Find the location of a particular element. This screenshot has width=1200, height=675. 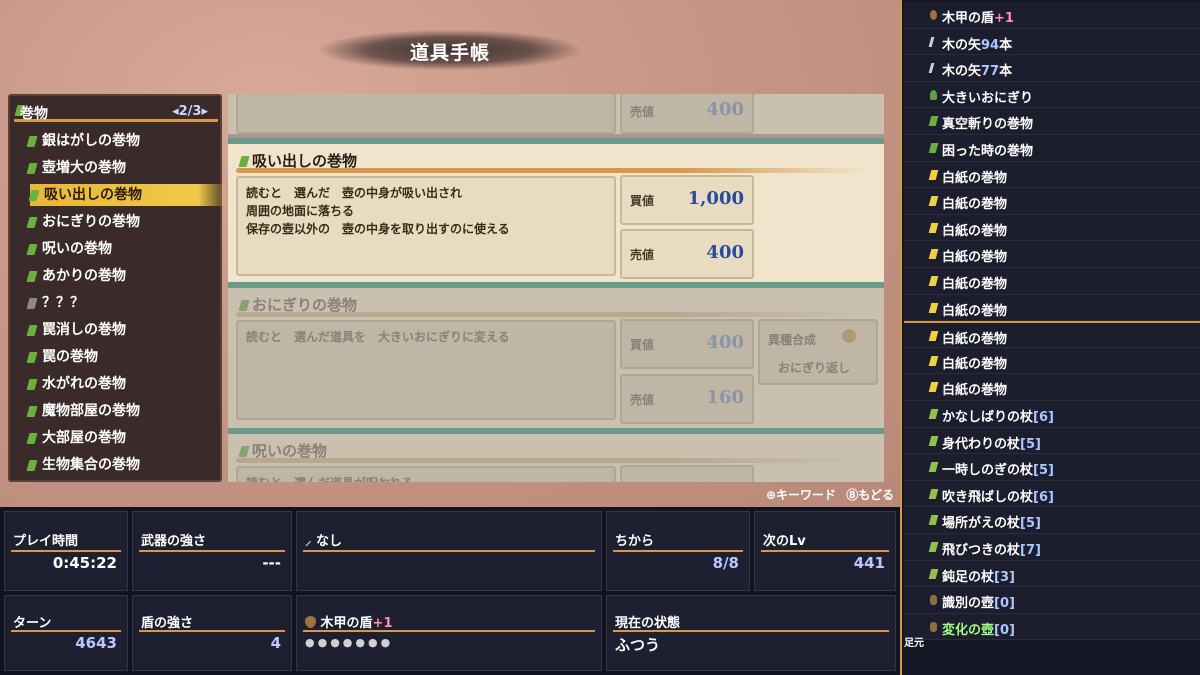

turn-label: ターン is located at coordinates (32, 623).